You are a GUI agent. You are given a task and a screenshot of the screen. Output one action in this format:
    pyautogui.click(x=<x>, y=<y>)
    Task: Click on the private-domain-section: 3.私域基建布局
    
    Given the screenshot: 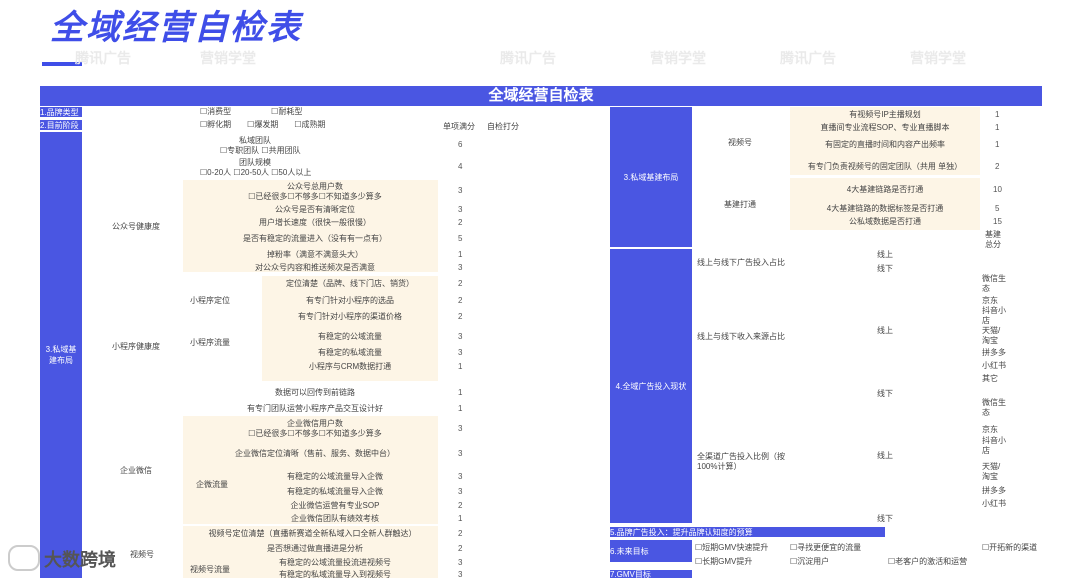 What is the action you would take?
    pyautogui.click(x=61, y=355)
    